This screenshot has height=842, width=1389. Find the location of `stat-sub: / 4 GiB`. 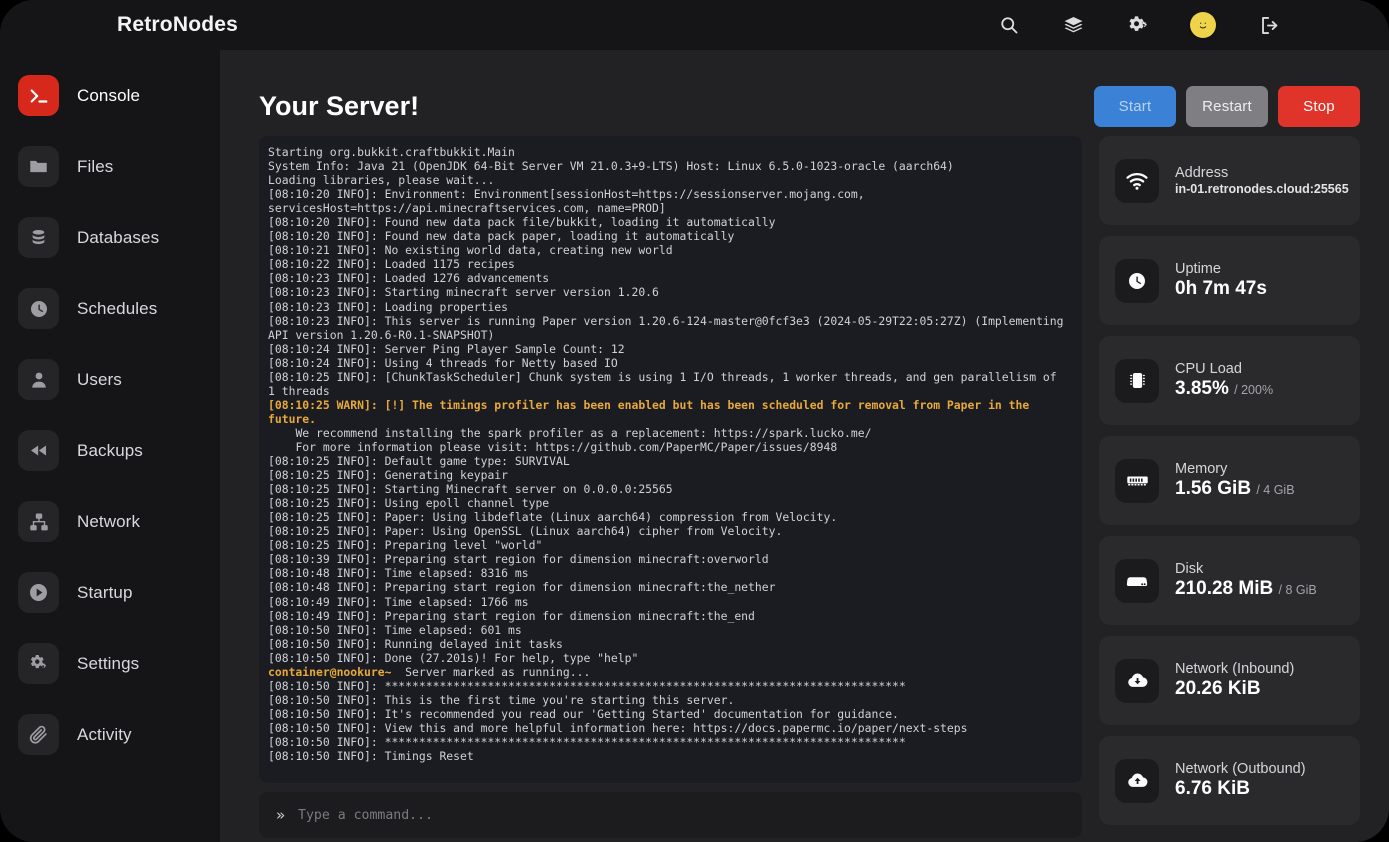

stat-sub: / 4 GiB is located at coordinates (1275, 490).